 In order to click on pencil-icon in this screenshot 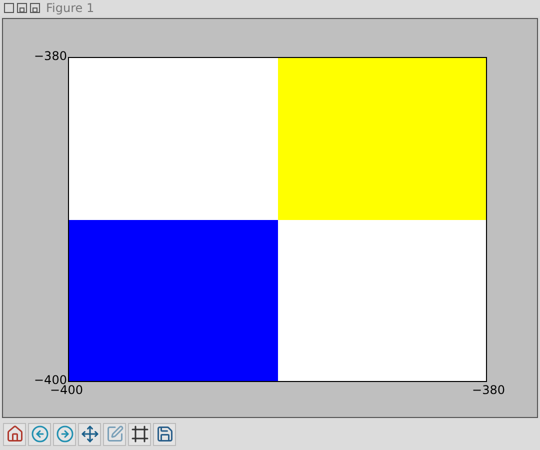, I will do `click(115, 434)`.